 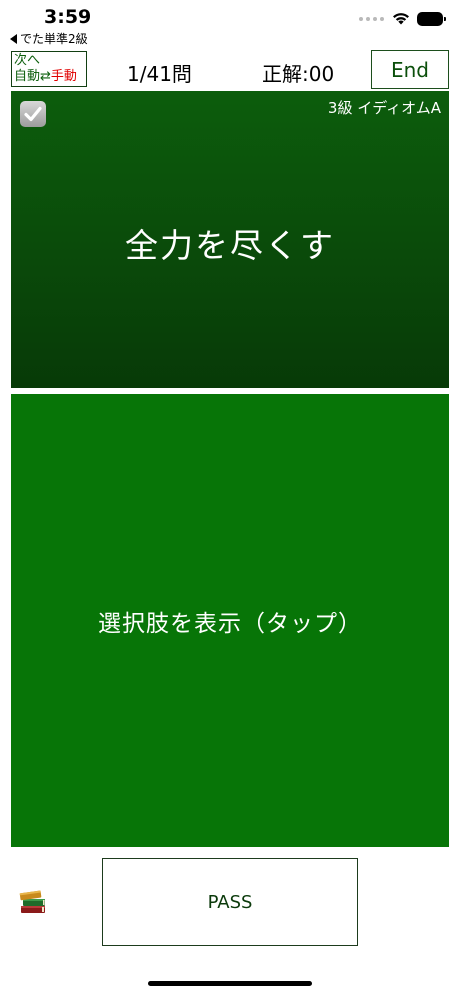 I want to click on show-choices-prompt: 選択肢を表示（タップ）, so click(x=230, y=624).